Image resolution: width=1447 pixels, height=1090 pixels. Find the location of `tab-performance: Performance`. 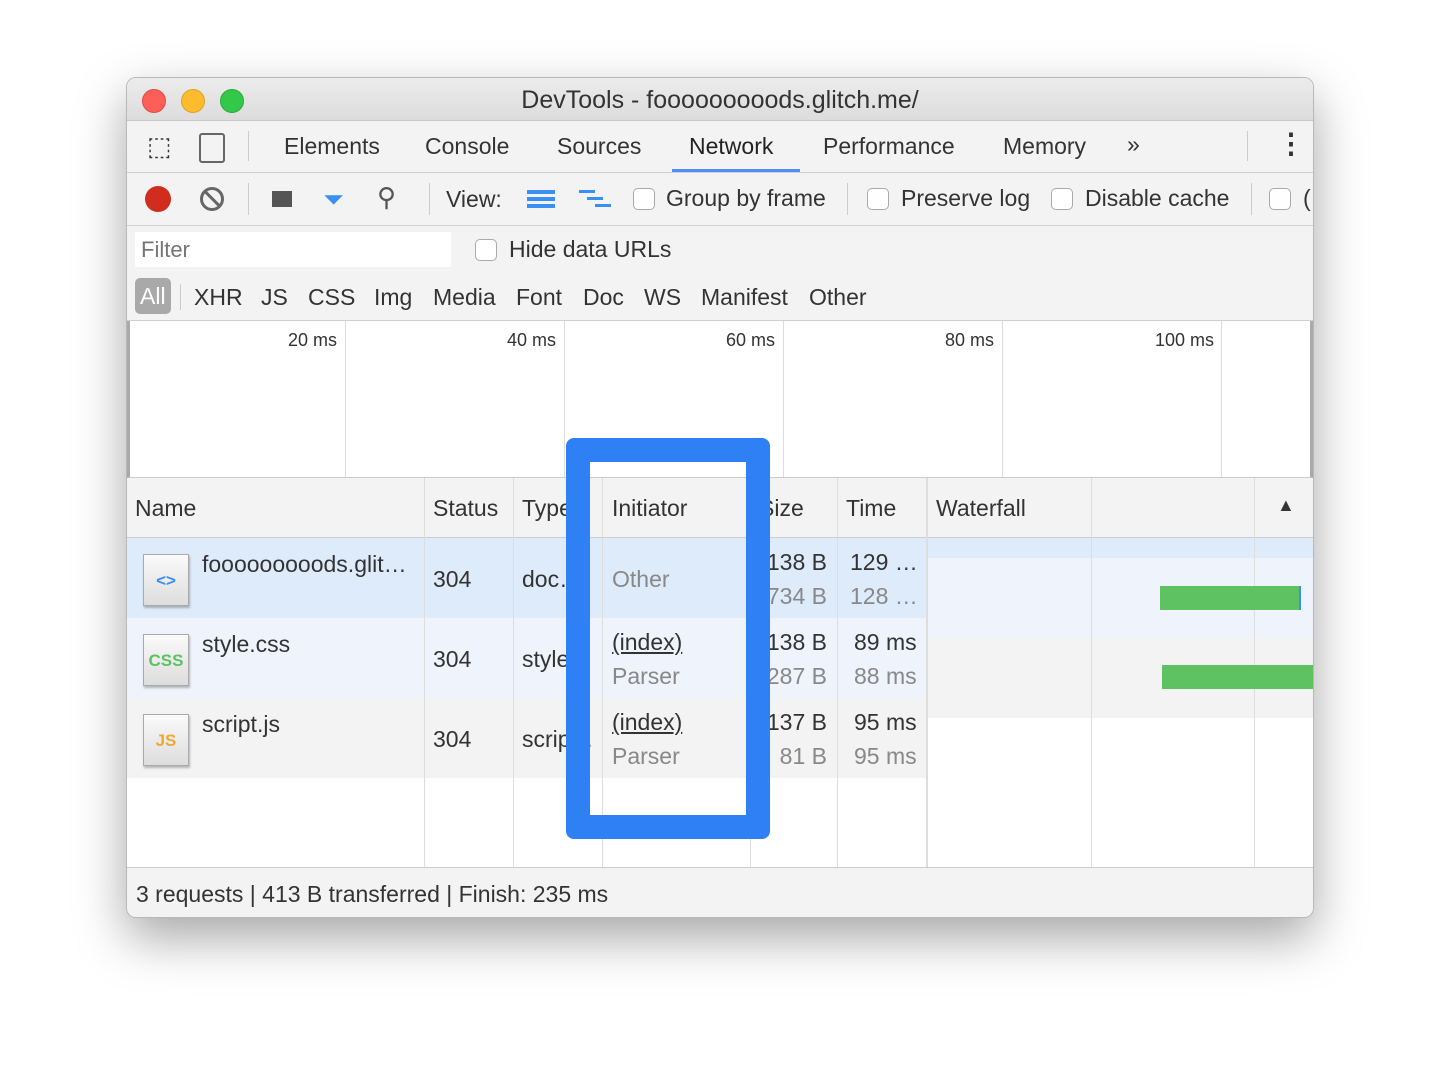

tab-performance: Performance is located at coordinates (889, 146).